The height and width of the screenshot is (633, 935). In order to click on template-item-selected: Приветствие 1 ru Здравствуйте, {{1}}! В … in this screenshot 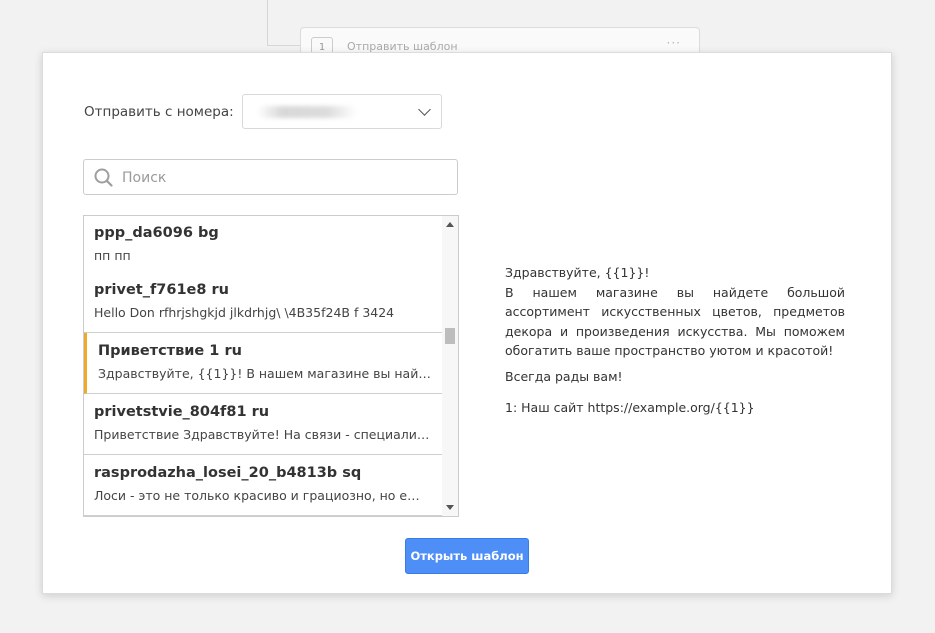, I will do `click(263, 363)`.